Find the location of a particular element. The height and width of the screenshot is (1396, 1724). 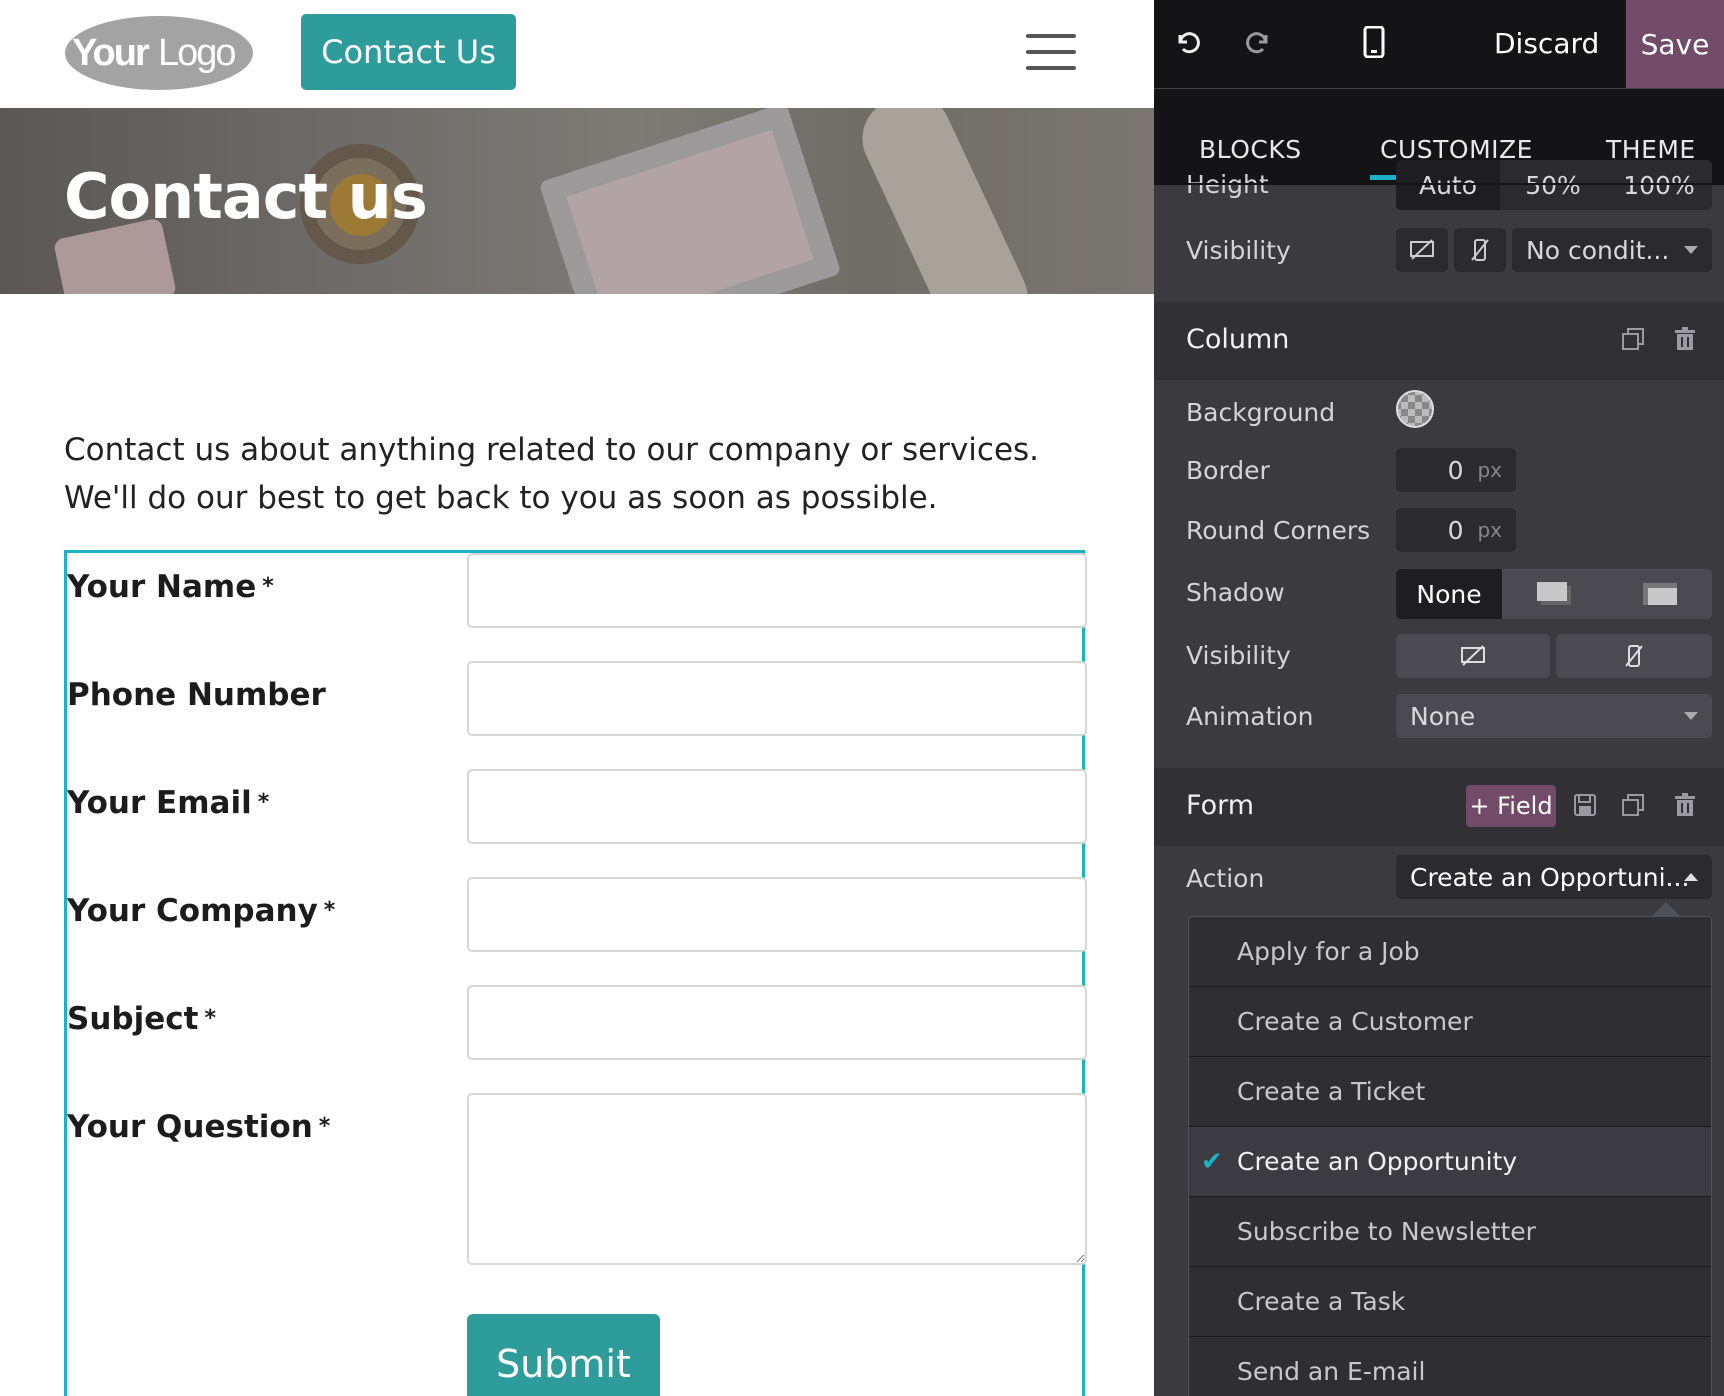

background-label: Background is located at coordinates (1261, 412).